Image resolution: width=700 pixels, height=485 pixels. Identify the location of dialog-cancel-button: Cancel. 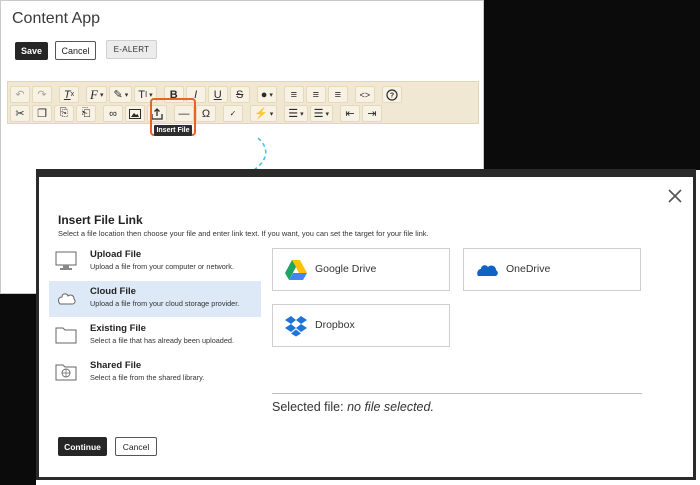
(136, 446).